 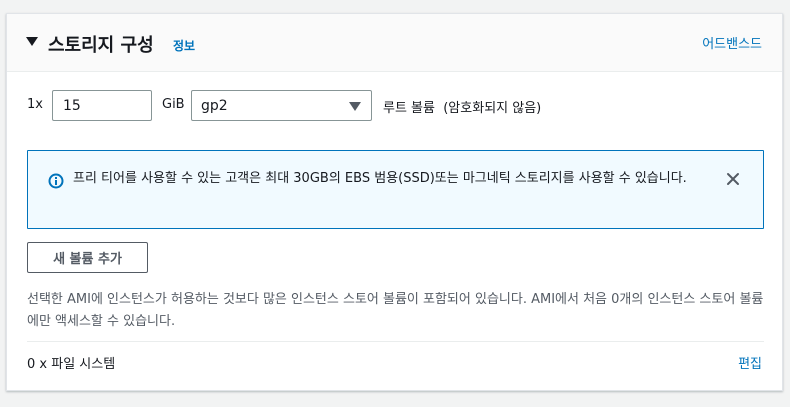 I want to click on volume-type-select: gp2, so click(x=281, y=105).